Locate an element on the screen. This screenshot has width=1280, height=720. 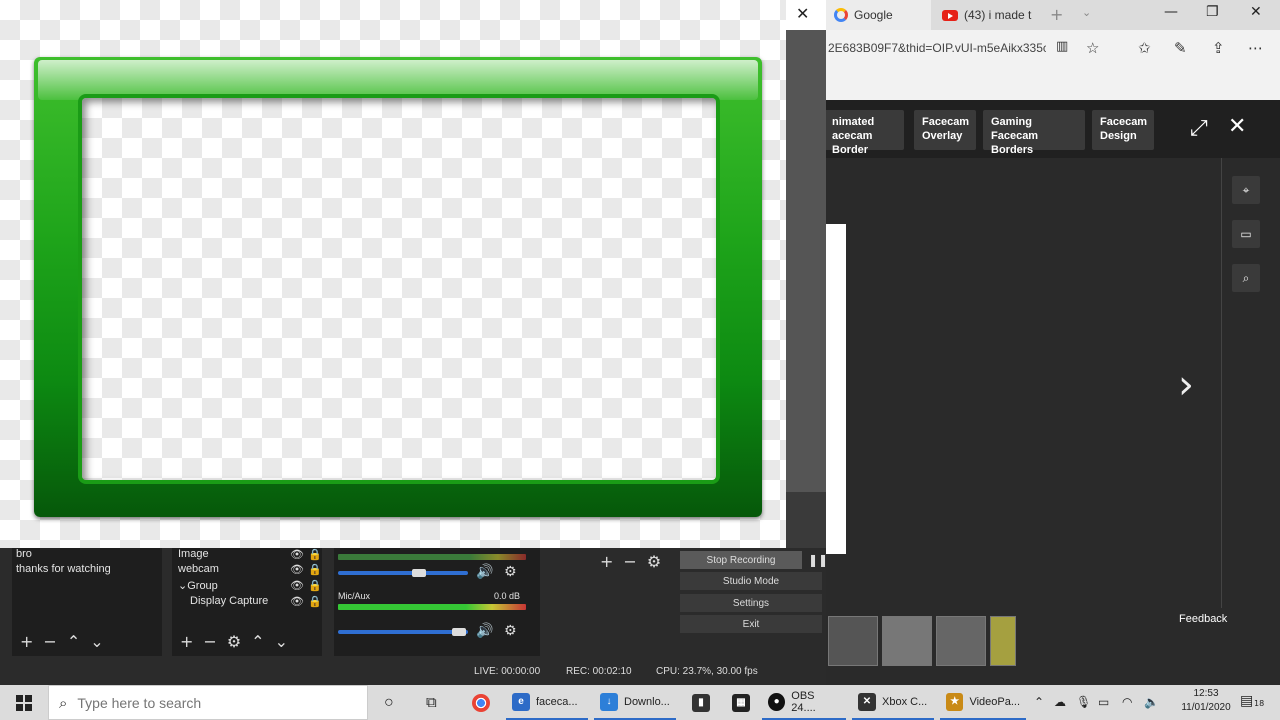
restore-icon: ❐ is located at coordinates (1212, 12).